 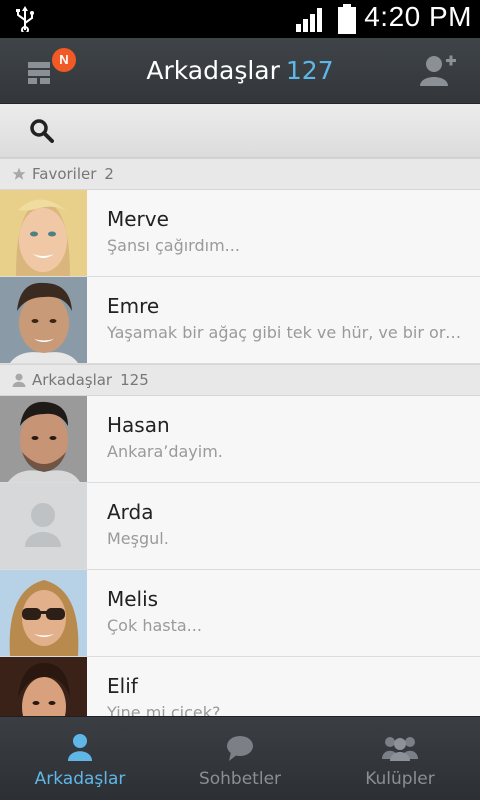 I want to click on chat-bubble-icon, so click(x=240, y=748).